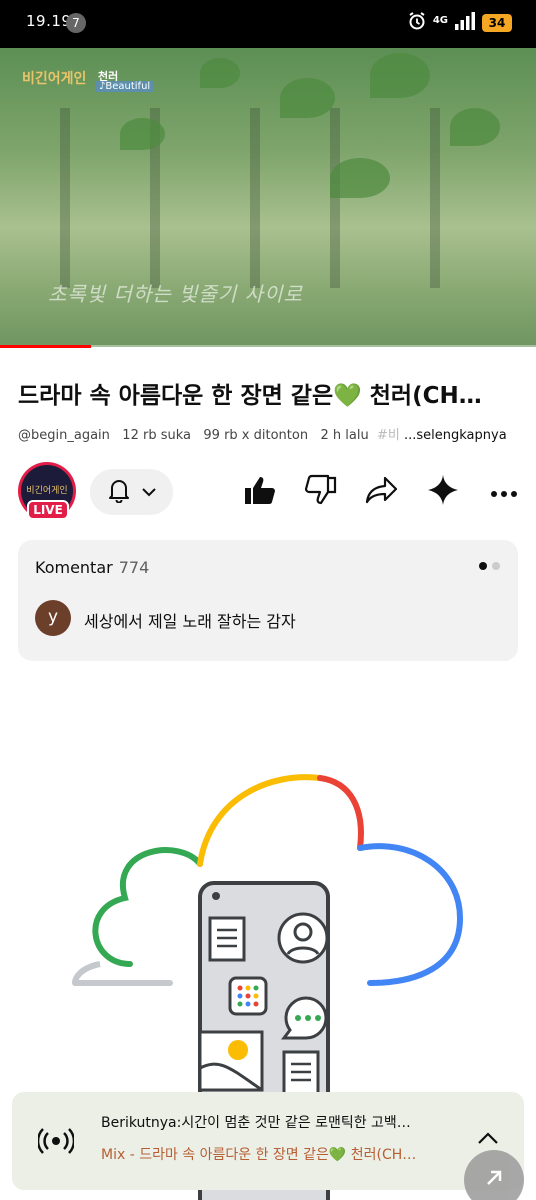 This screenshot has width=536, height=1200. I want to click on notification-bell-button, so click(131, 492).